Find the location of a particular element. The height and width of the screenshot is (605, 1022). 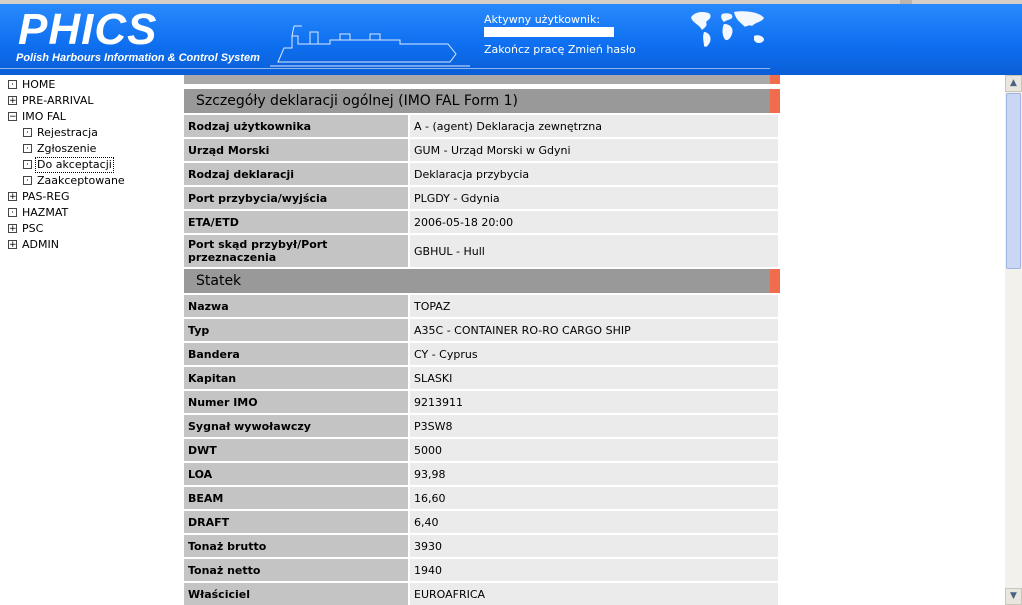

row-value: GUM - Urząd Morski w Gdyni is located at coordinates (594, 150).